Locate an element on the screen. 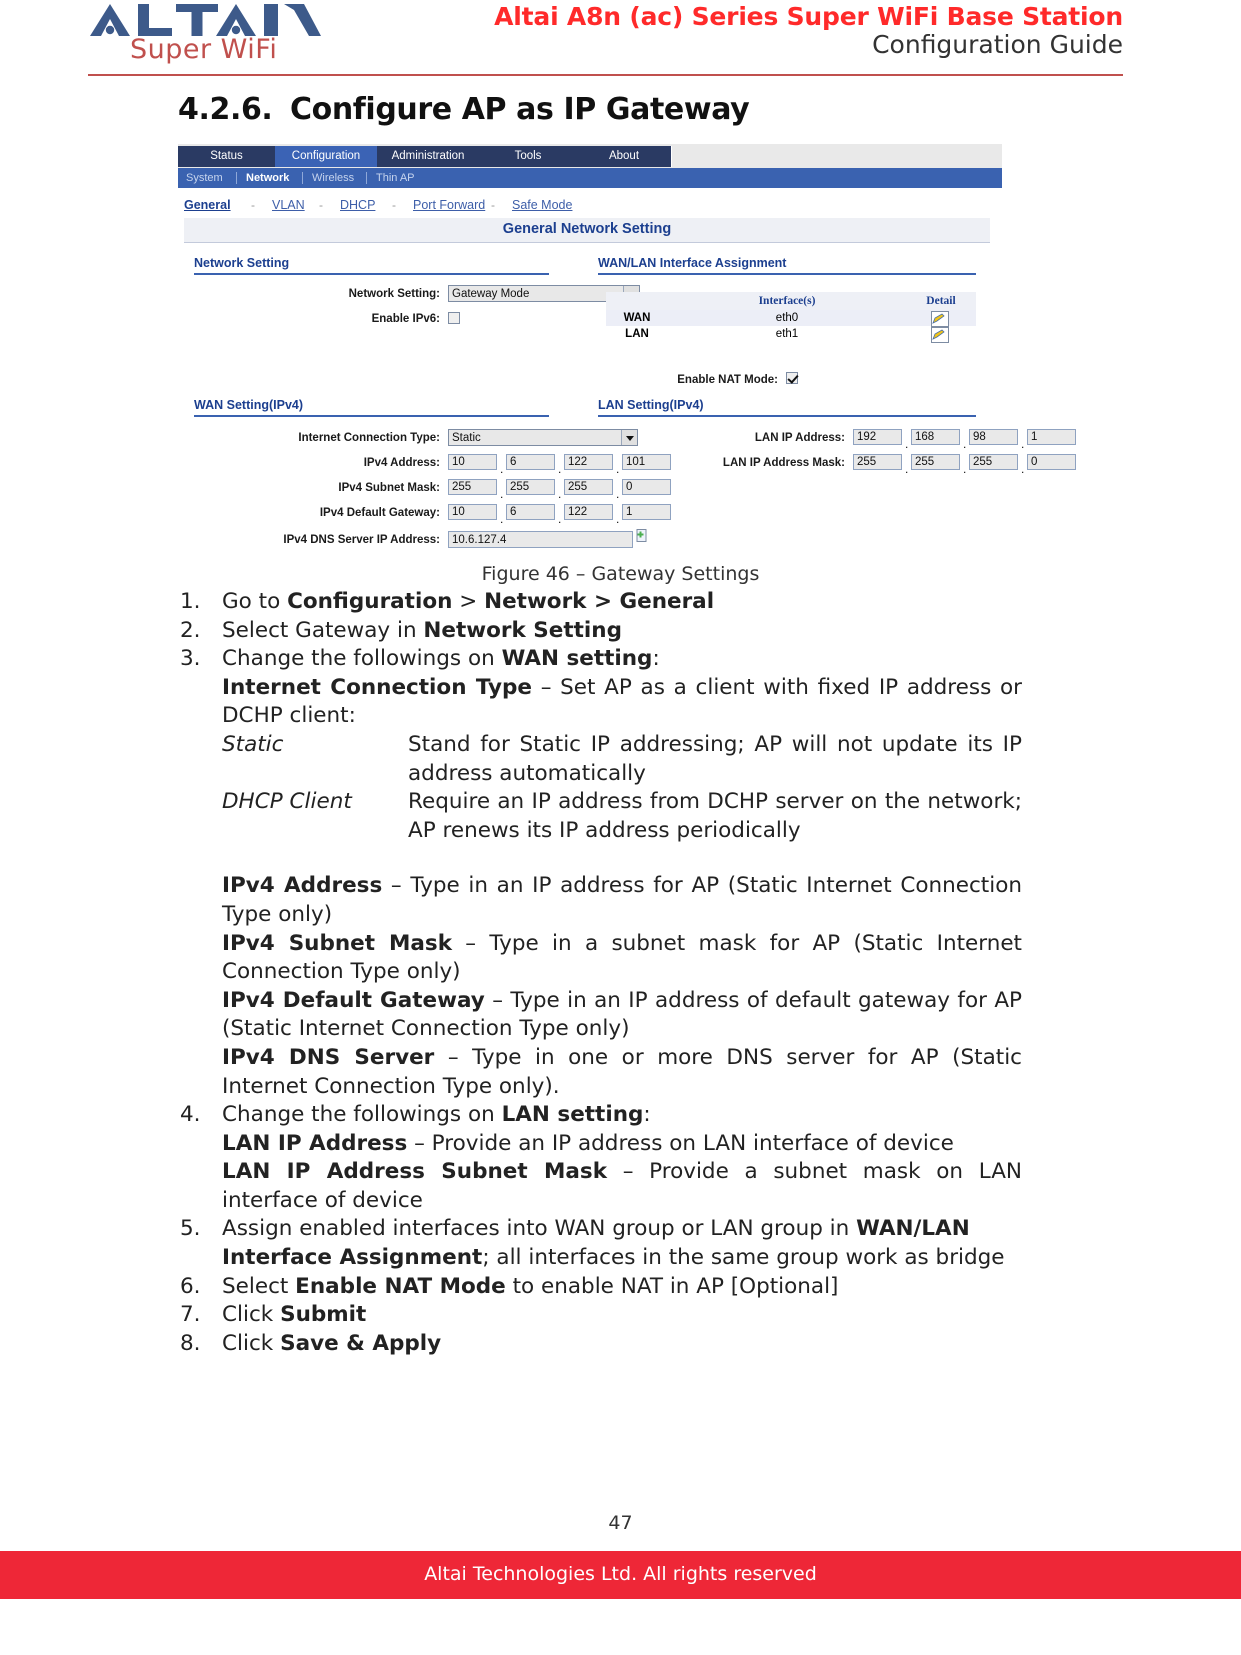  group-title-wan-setting: WAN Setting(IPv4) is located at coordinates (249, 405).